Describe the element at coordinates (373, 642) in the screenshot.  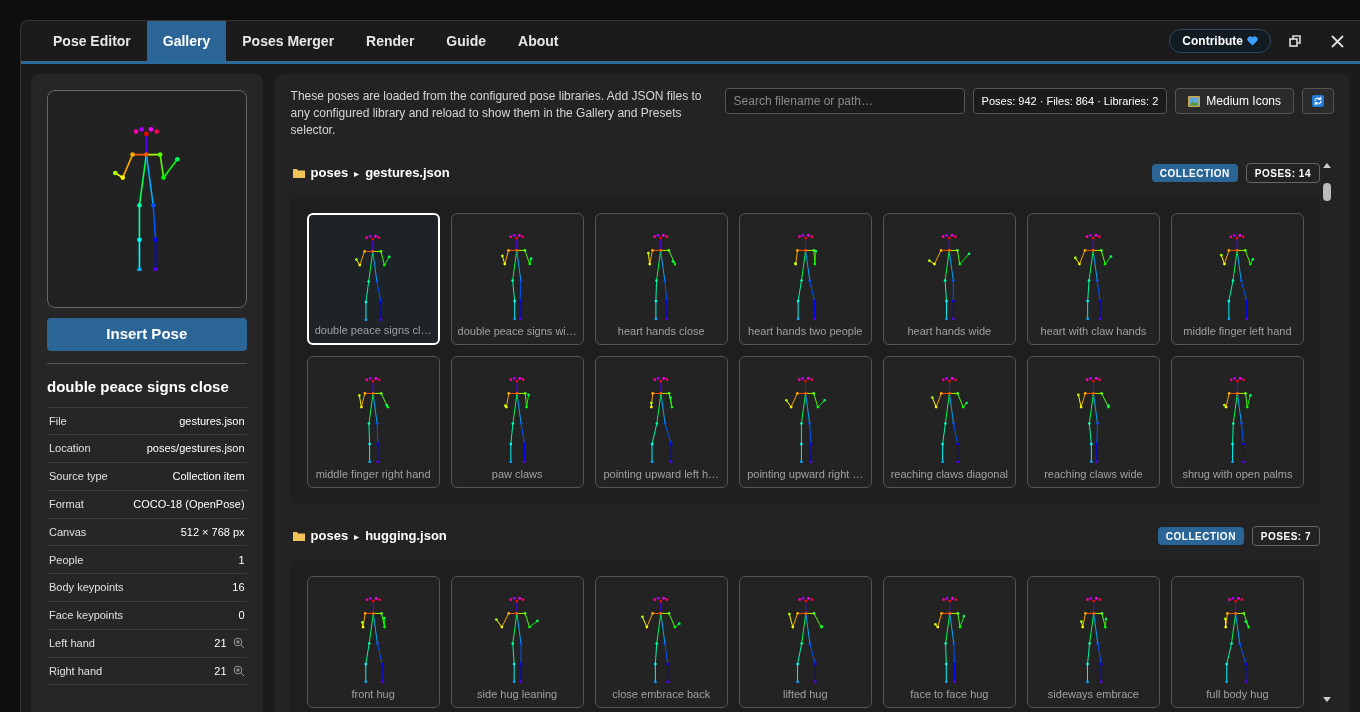
I see `pose-card: front hug` at that location.